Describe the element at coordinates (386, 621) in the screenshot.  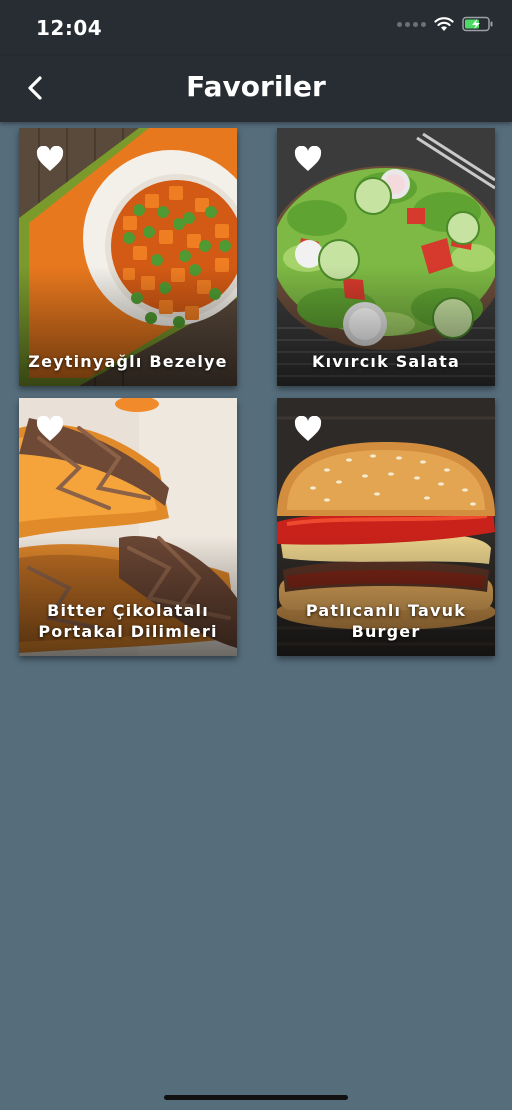
I see `recipe-title: Patlıcanlı Tavuk Burger` at that location.